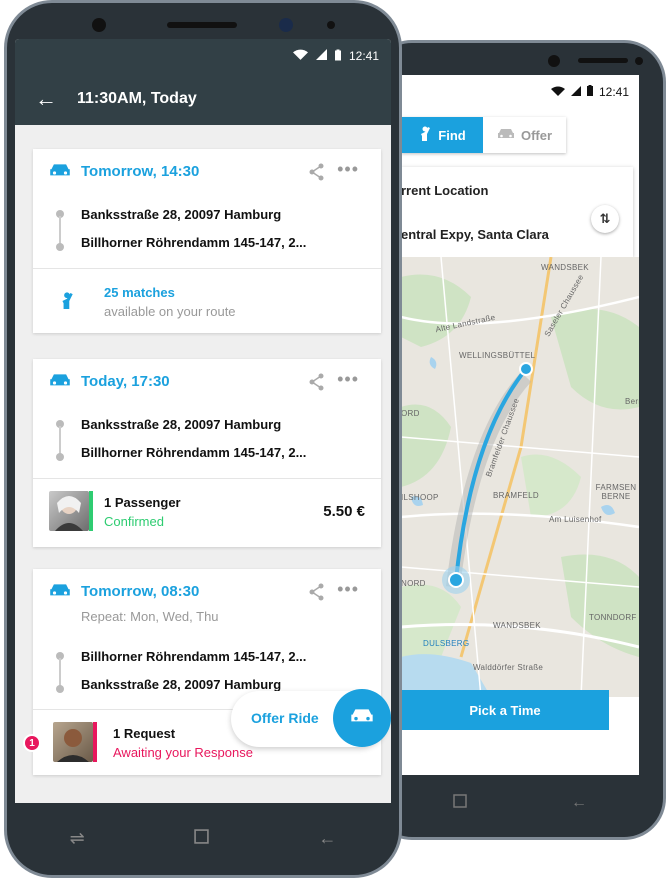 The width and height of the screenshot is (668, 880). Describe the element at coordinates (77, 838) in the screenshot. I see `recent-apps-icon: ⇌` at that location.